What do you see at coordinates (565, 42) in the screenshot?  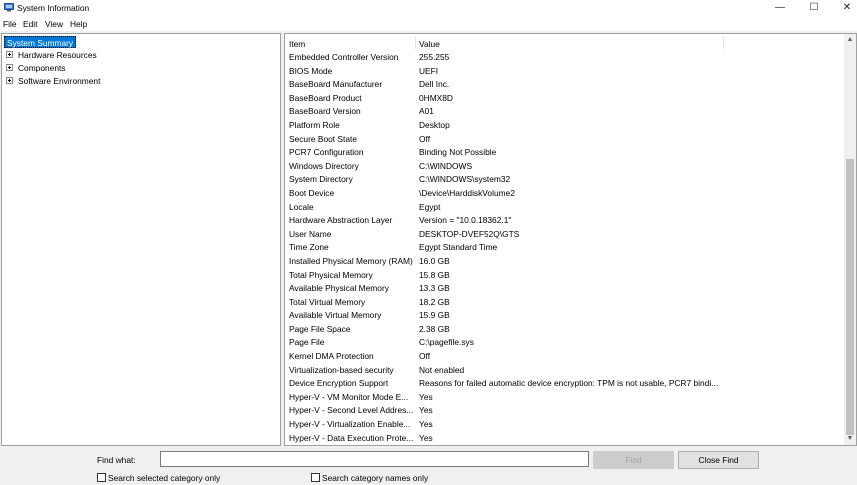 I see `list-header: Item Value` at bounding box center [565, 42].